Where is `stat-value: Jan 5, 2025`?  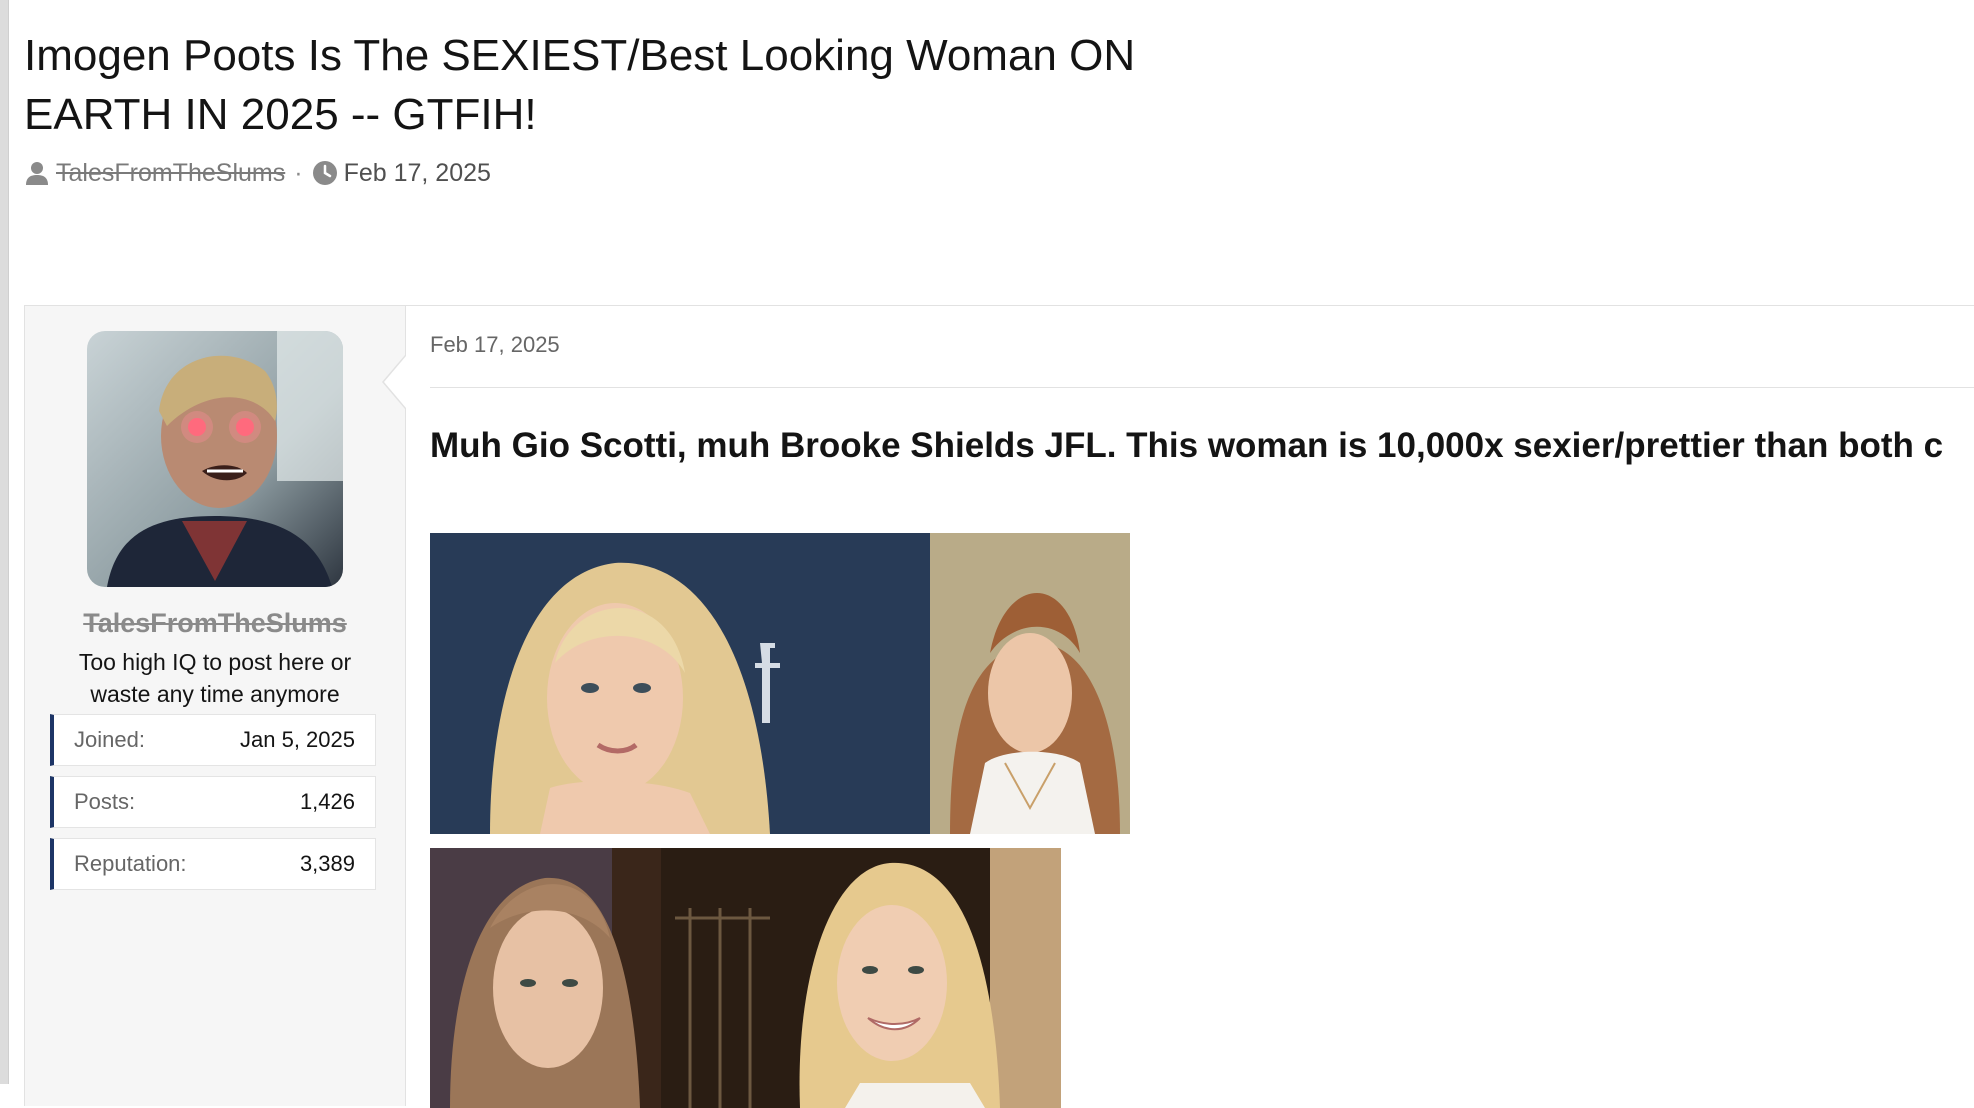
stat-value: Jan 5, 2025 is located at coordinates (297, 739).